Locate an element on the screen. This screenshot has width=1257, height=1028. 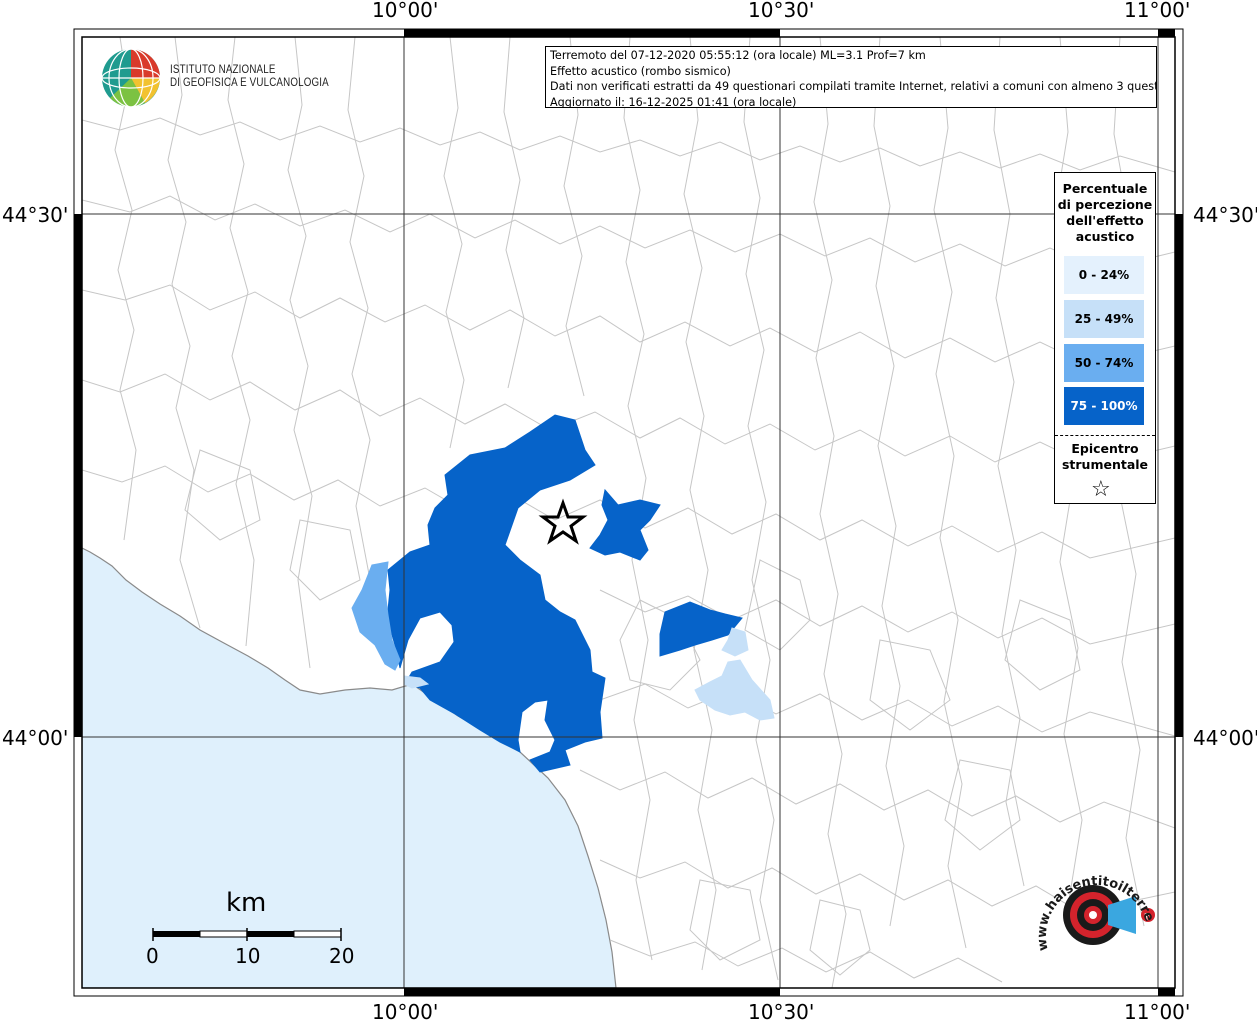
lon-label-top-3: 11°00' is located at coordinates (1157, 11).